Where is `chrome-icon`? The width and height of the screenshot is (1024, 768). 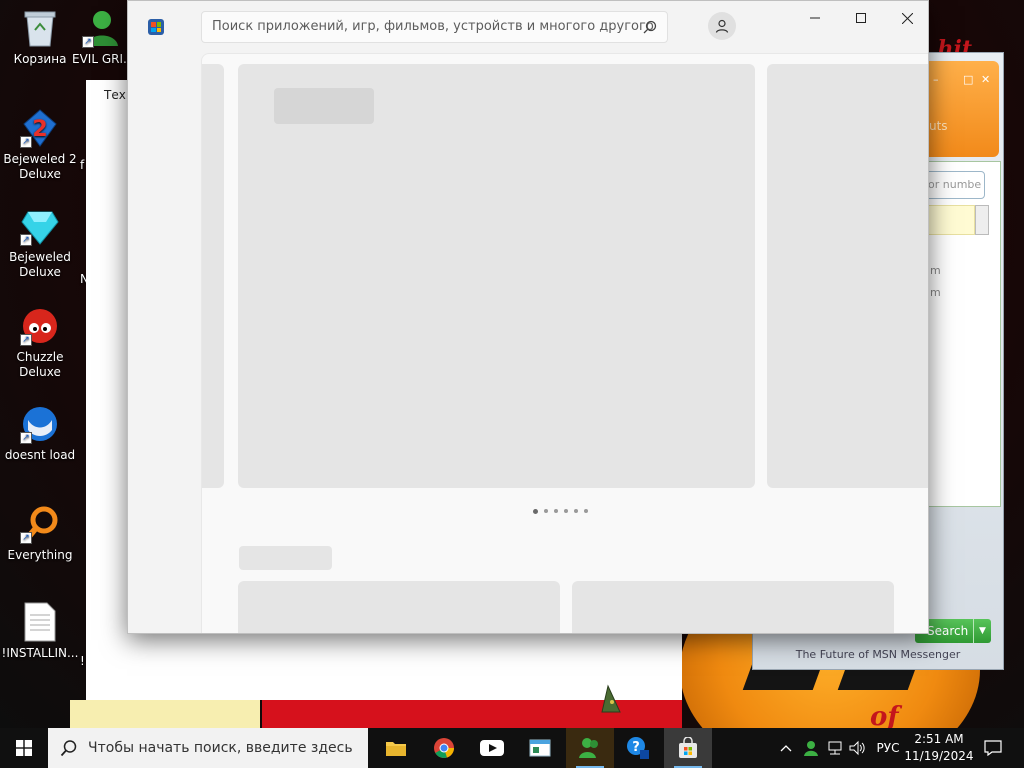 chrome-icon is located at coordinates (444, 748).